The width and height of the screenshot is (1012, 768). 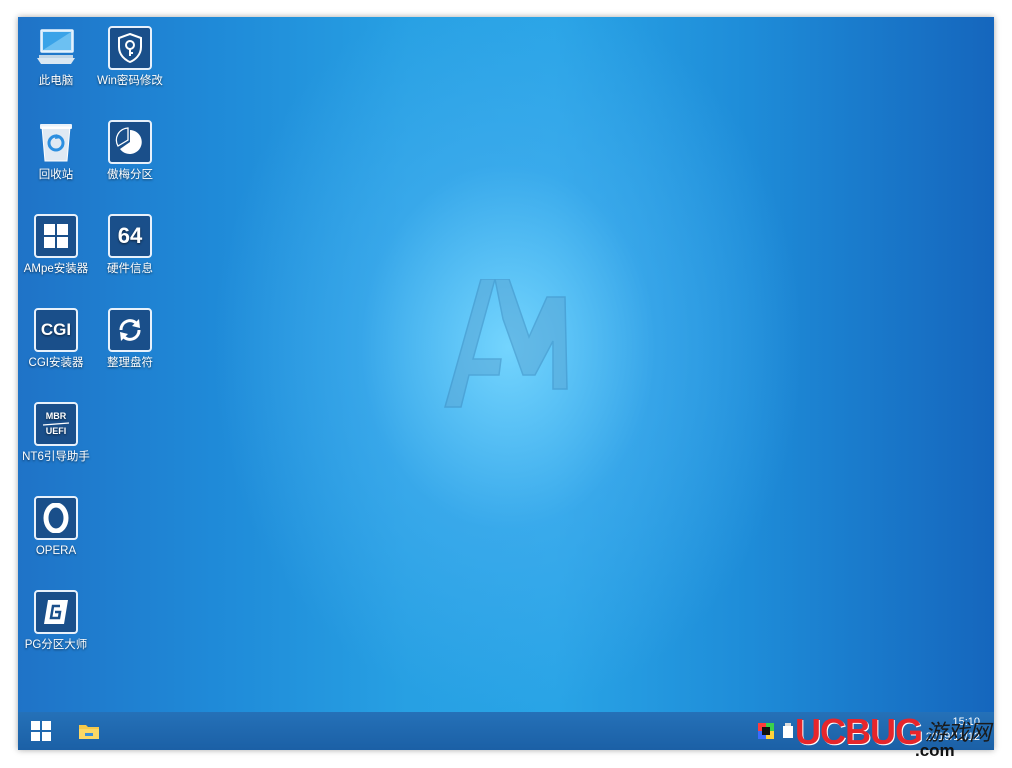 I want to click on color-picker-icon, so click(x=766, y=731).